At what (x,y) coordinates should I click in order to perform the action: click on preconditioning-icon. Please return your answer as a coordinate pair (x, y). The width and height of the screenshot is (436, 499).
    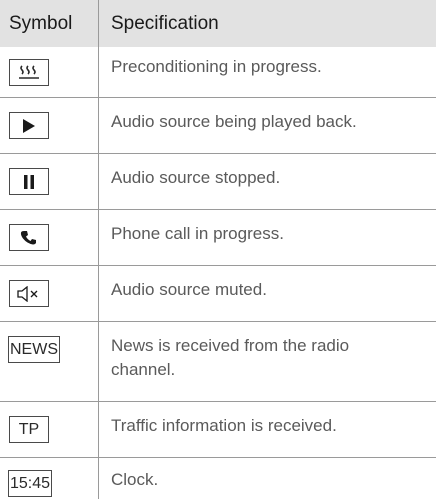
    Looking at the image, I should click on (29, 72).